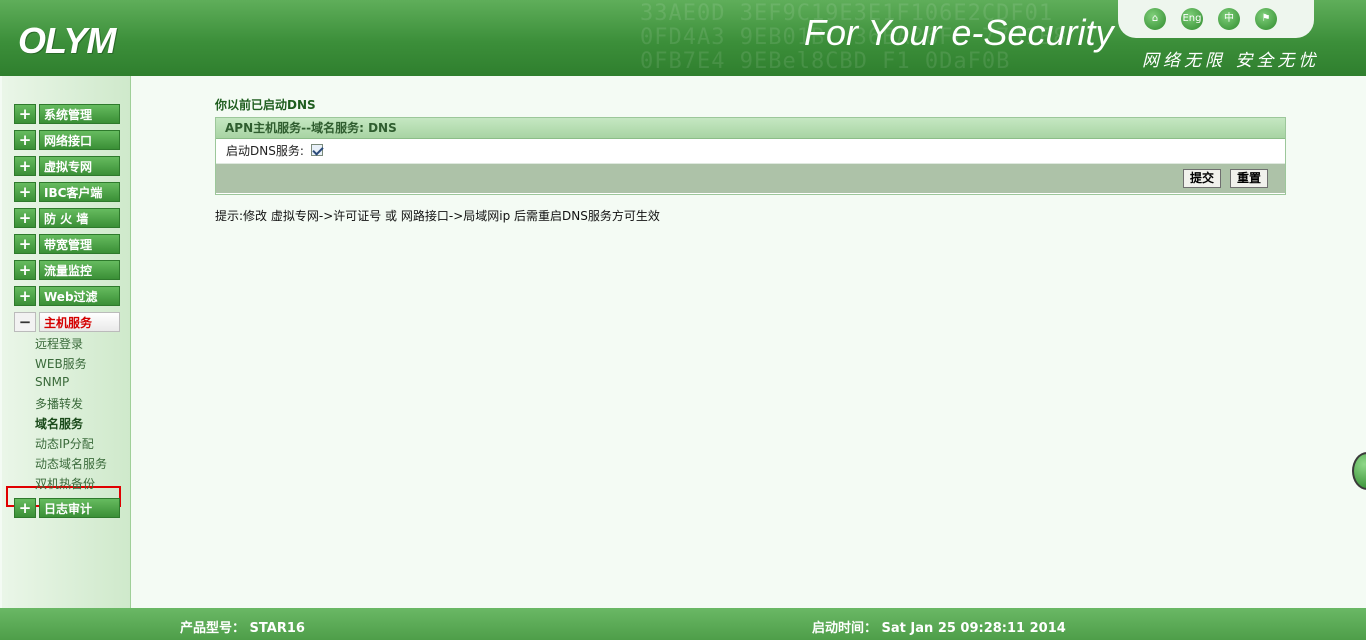  I want to click on model-info: 产品型号： STAR16, so click(242, 626).